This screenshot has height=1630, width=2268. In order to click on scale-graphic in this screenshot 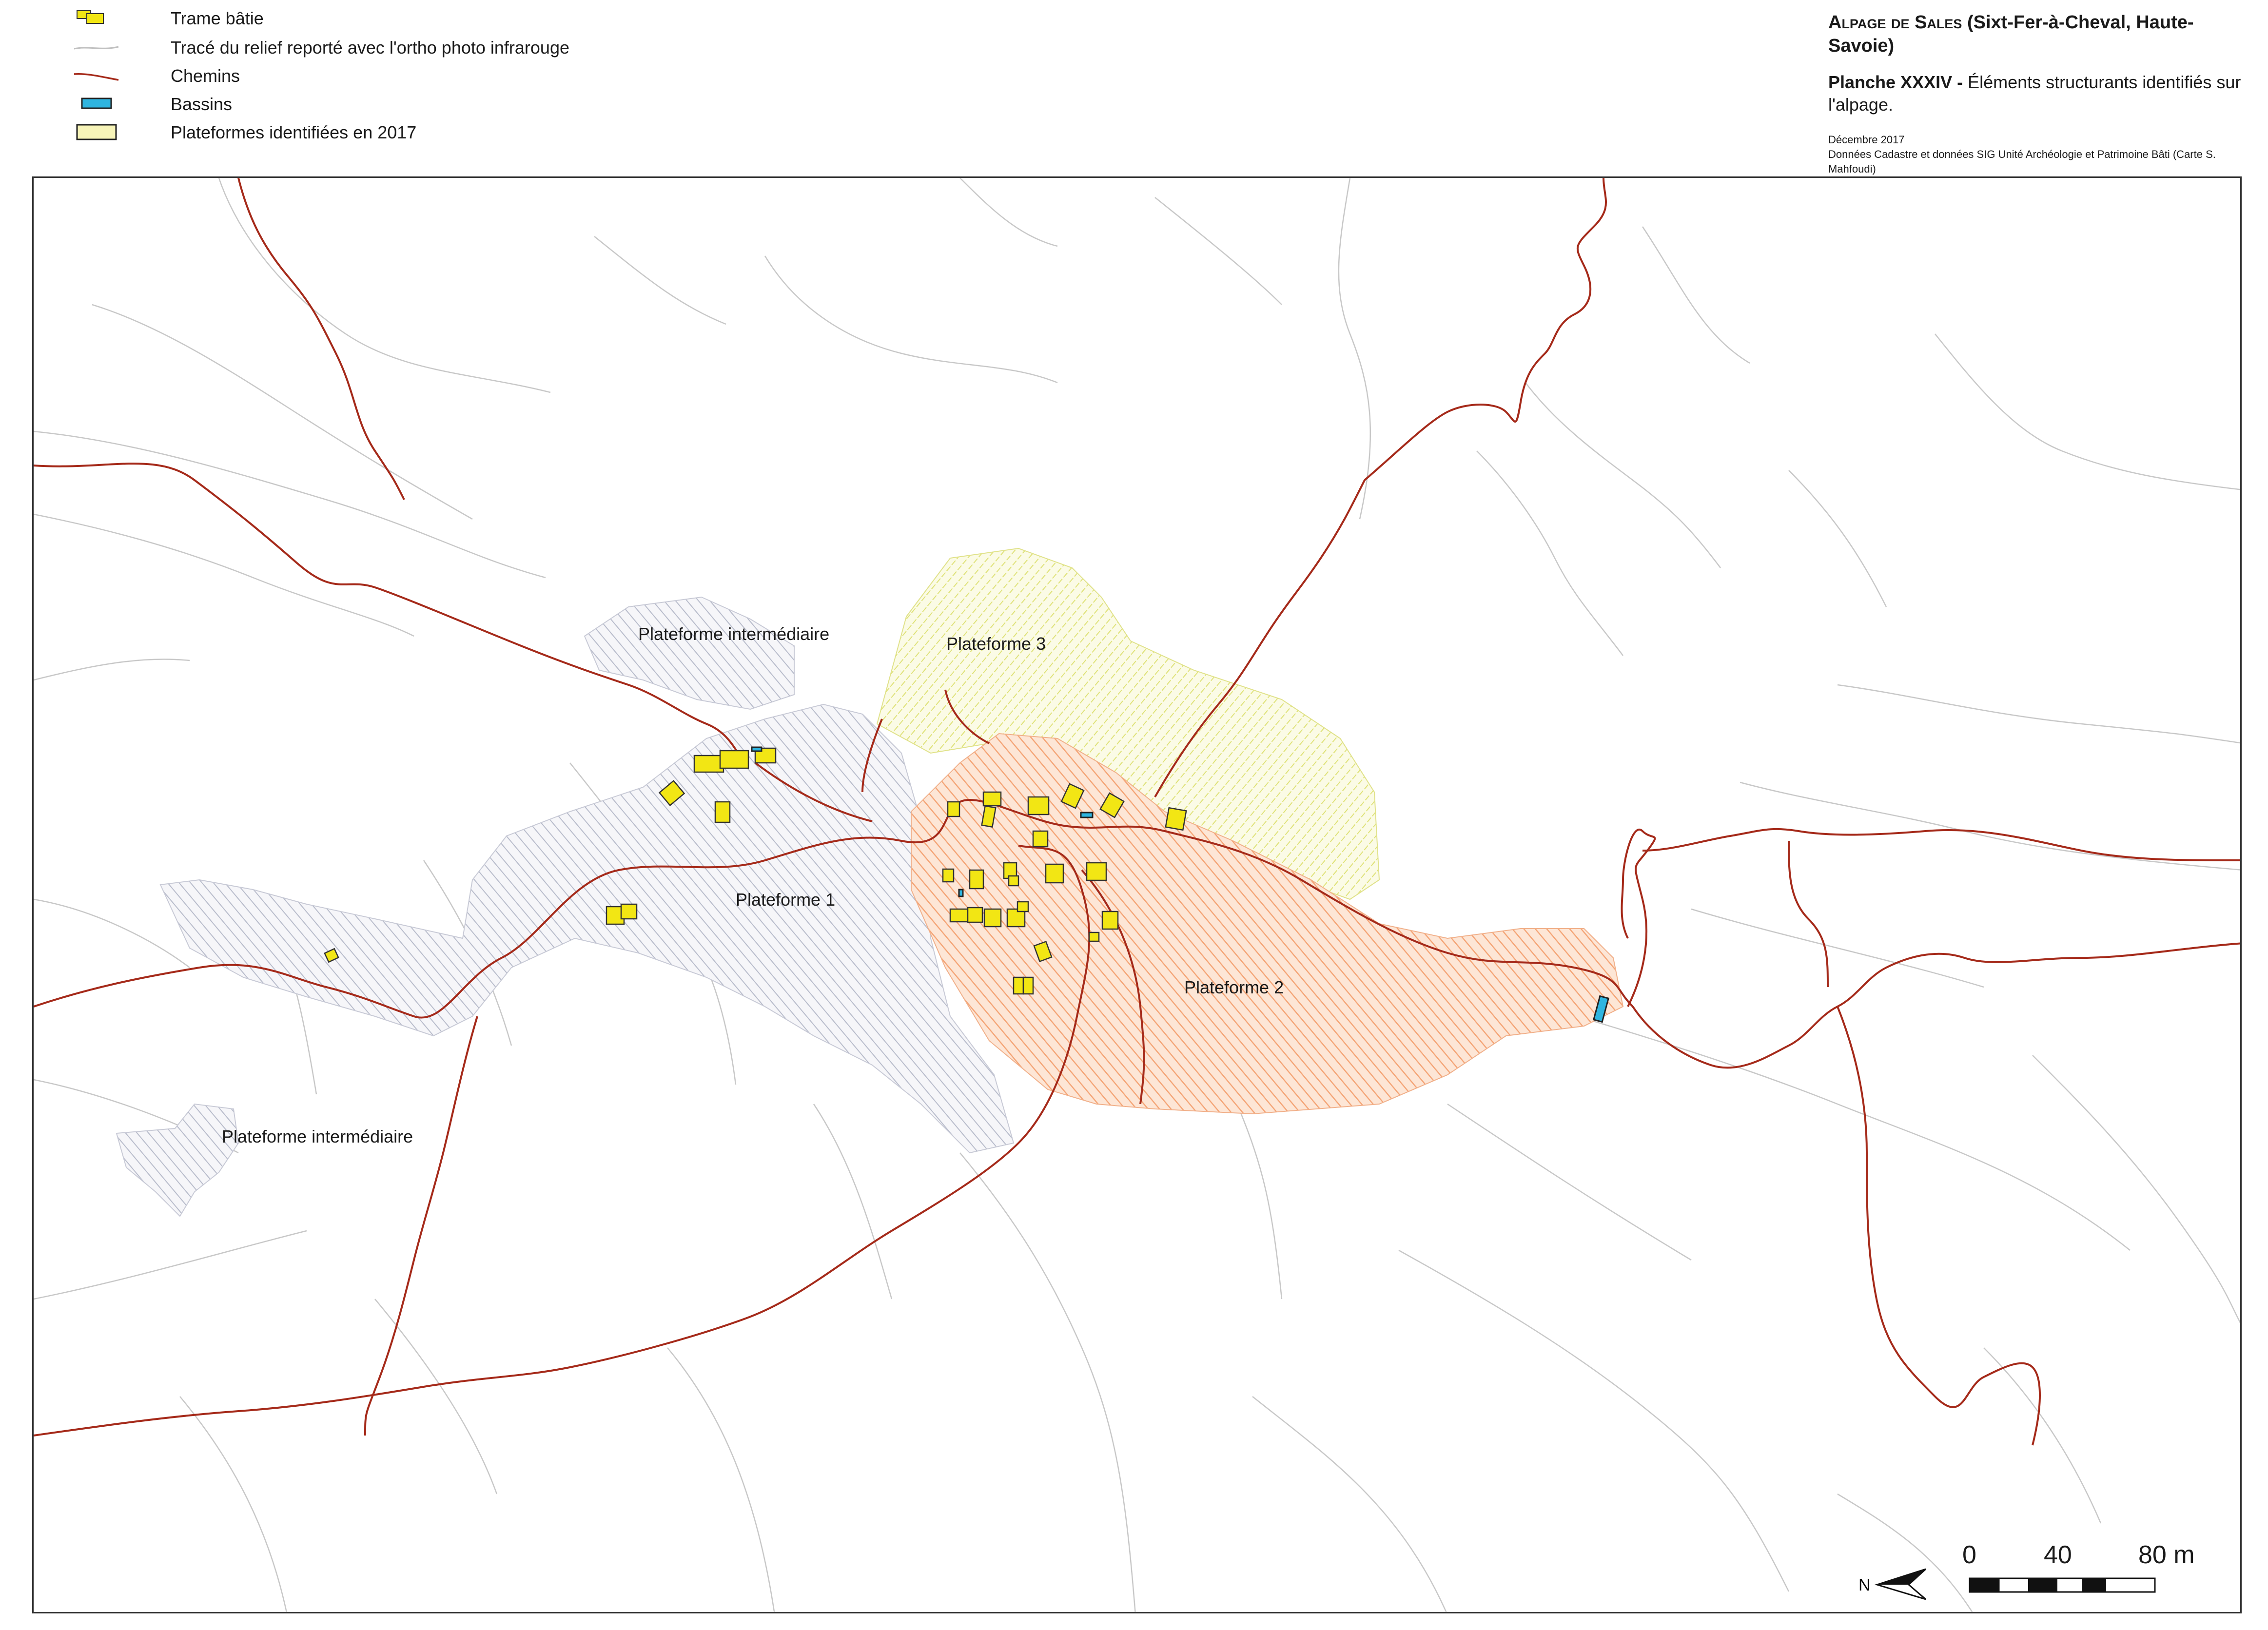, I will do `click(2062, 1585)`.